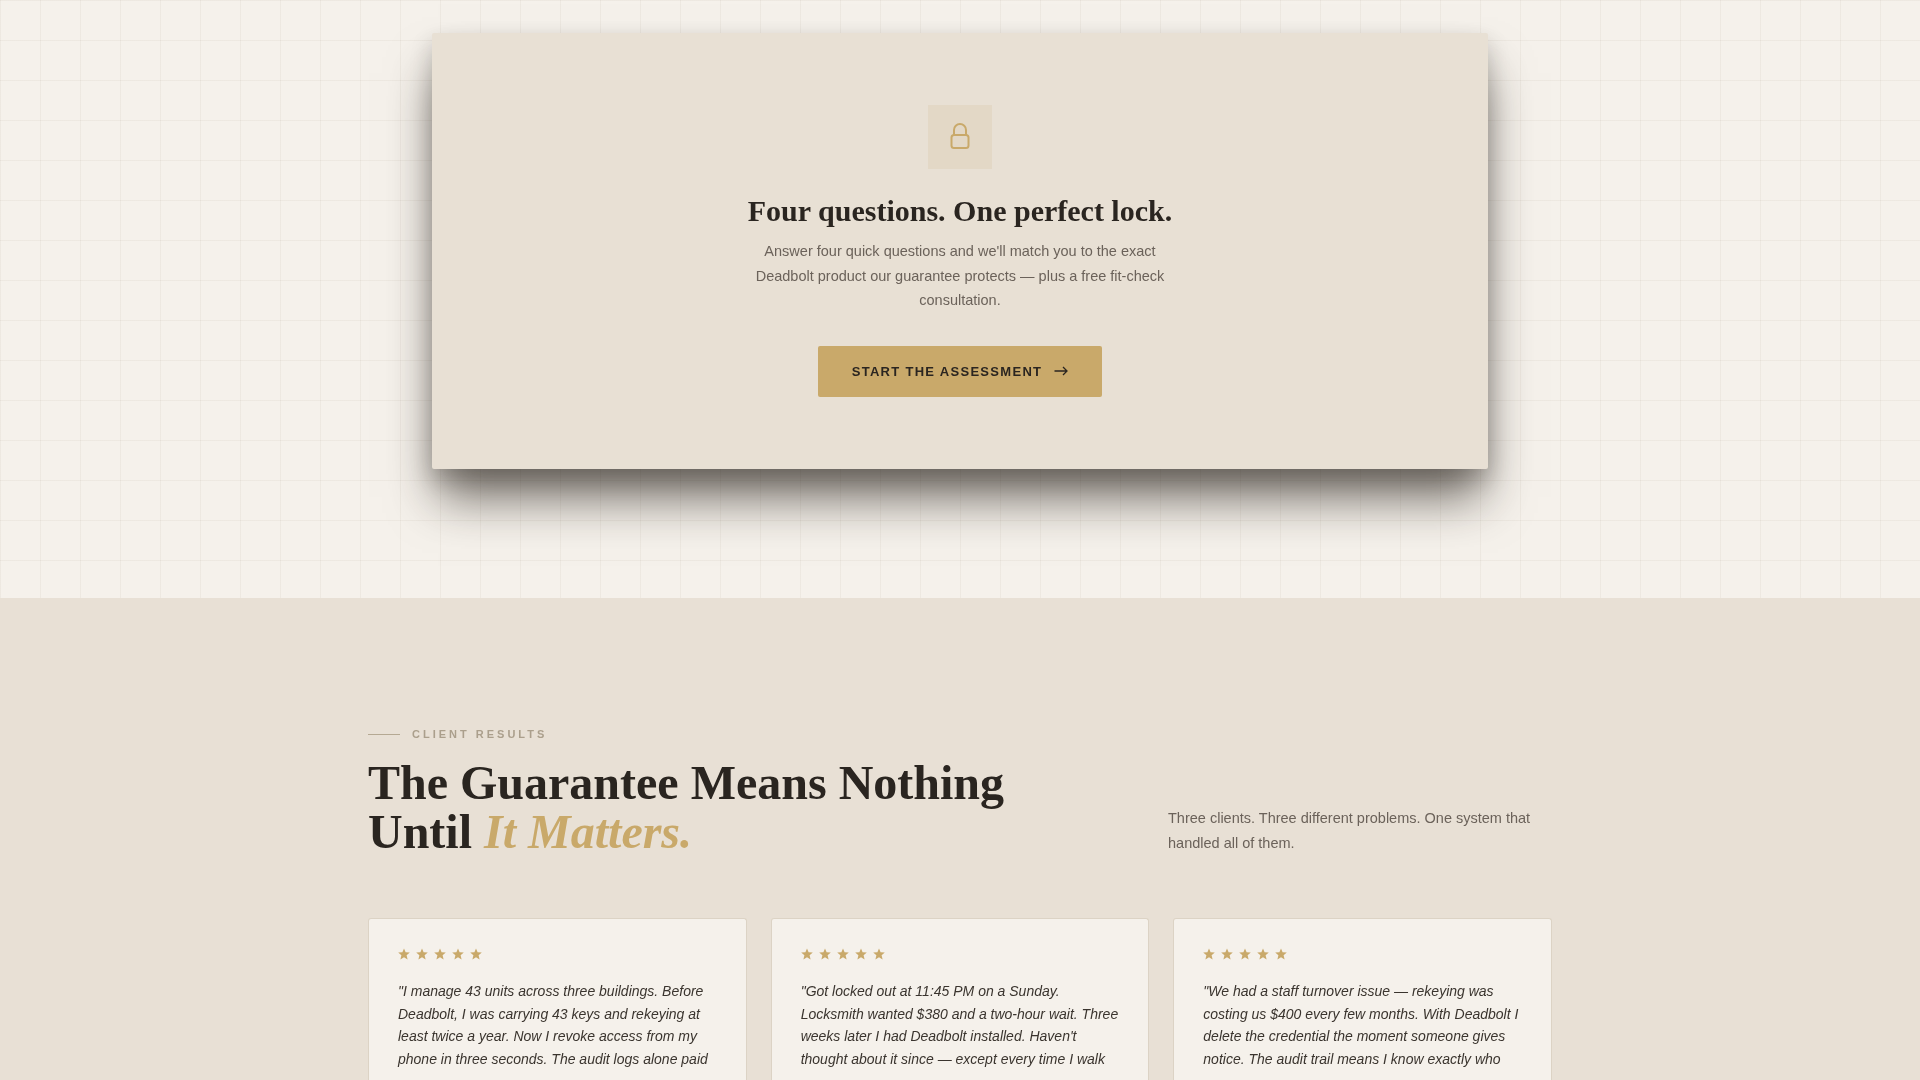 Image resolution: width=1920 pixels, height=1080 pixels. I want to click on card-title: Four questions. One perfect lock., so click(960, 211).